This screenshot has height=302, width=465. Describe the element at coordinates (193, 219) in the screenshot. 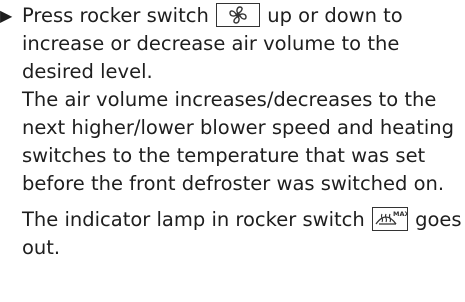

I see `lamp-text-before: The indicator lamp in rocker switch` at that location.